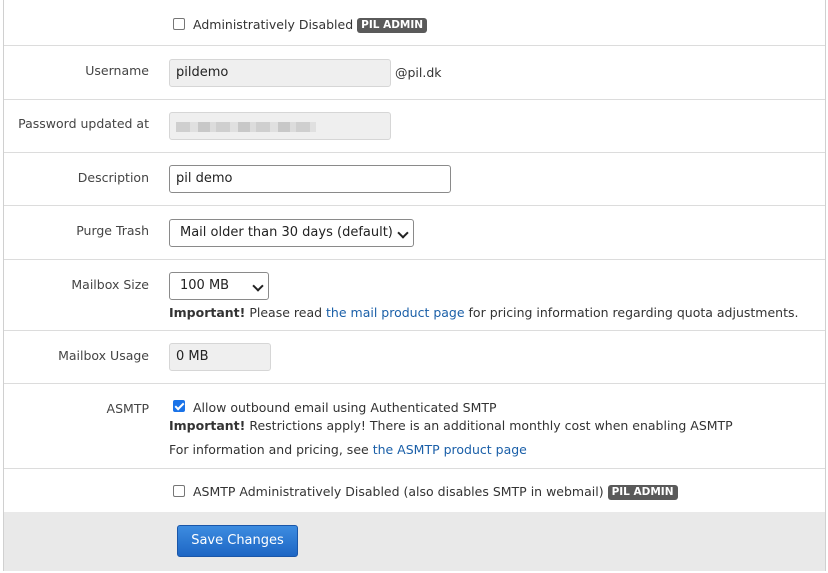 Image resolution: width=828 pixels, height=573 pixels. Describe the element at coordinates (246, 127) in the screenshot. I see `redacted-timestamp` at that location.